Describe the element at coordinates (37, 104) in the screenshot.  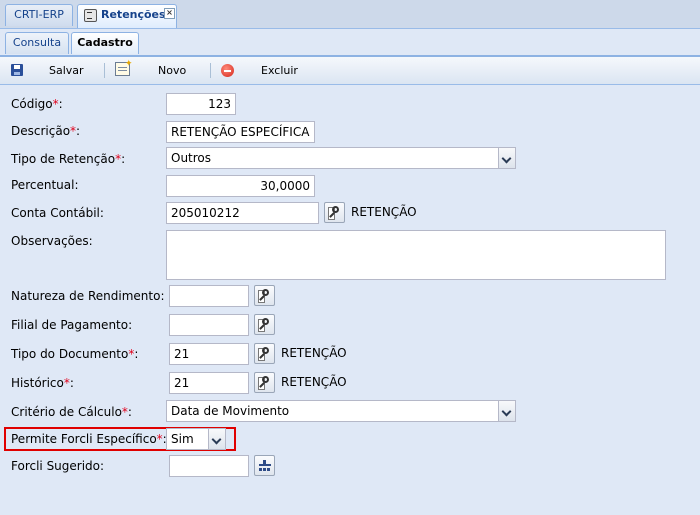
I see `label-codigo: Código*:` at that location.